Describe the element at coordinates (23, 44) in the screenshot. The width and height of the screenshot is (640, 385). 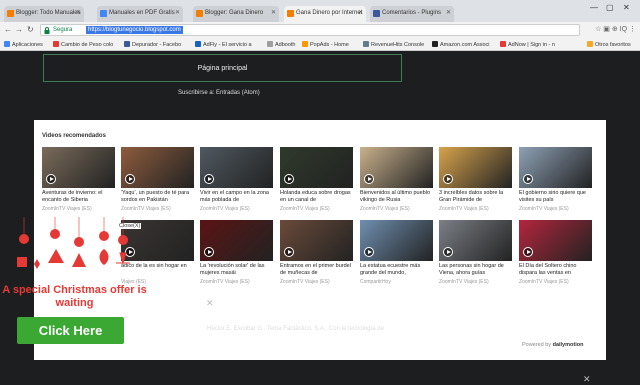
I see `bookmark-apps: Aplicaciones` at that location.